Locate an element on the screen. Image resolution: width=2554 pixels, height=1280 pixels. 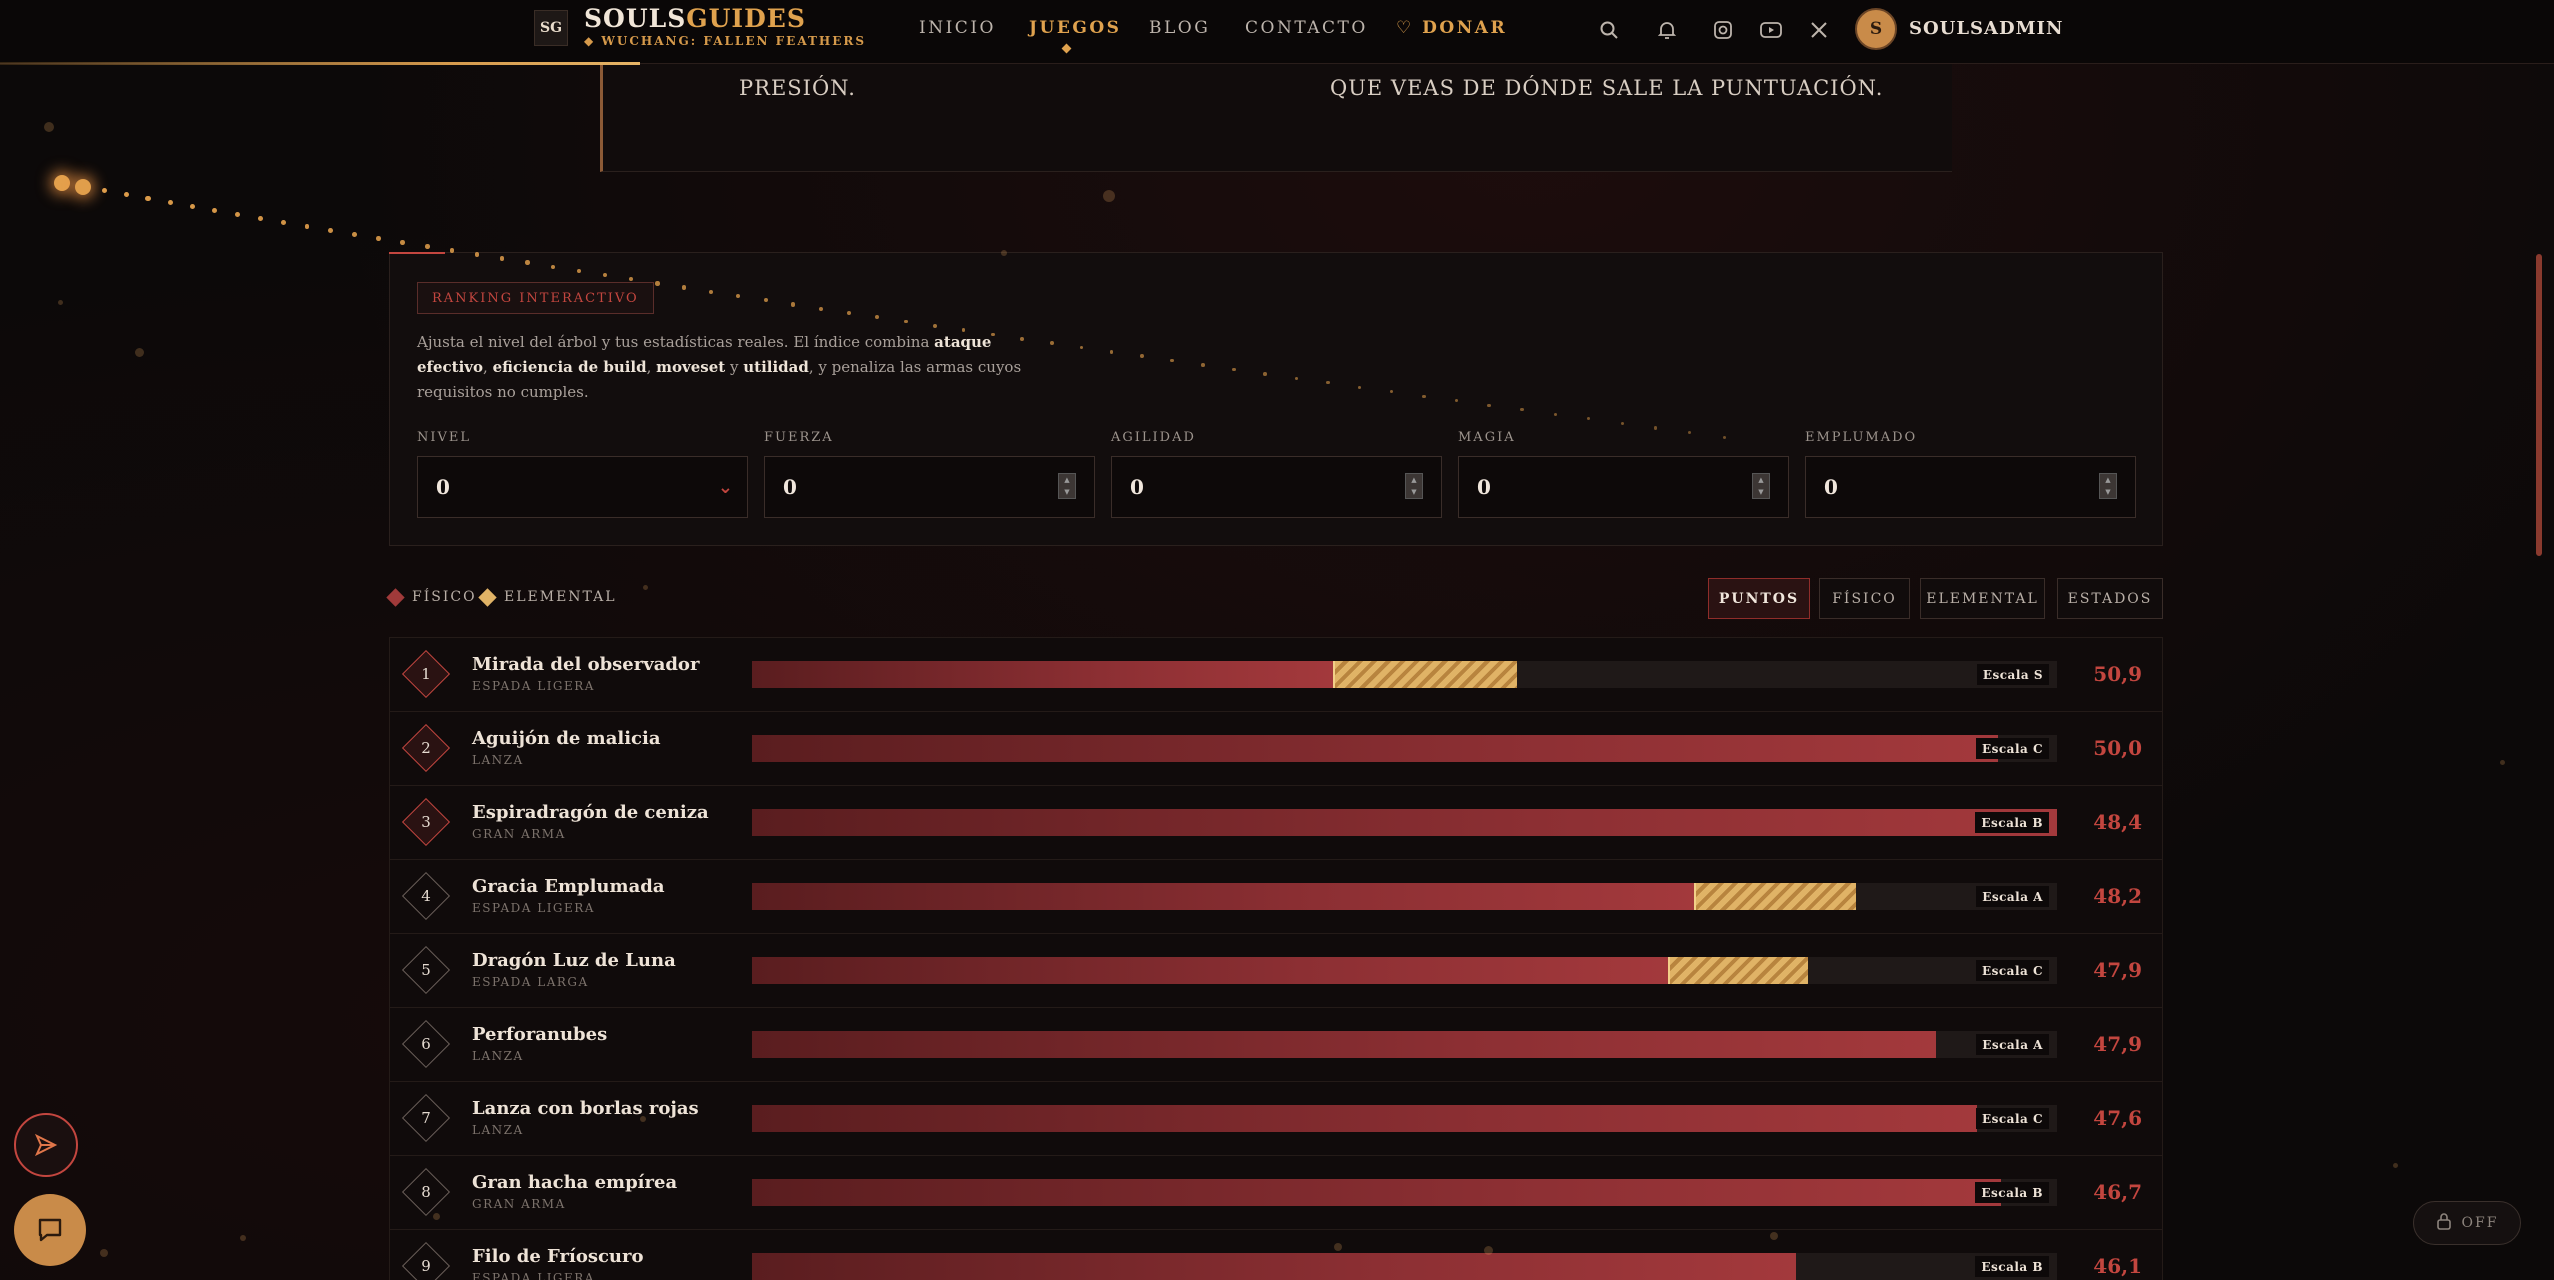
weapon-name: Gracia Emplumada is located at coordinates (568, 886).